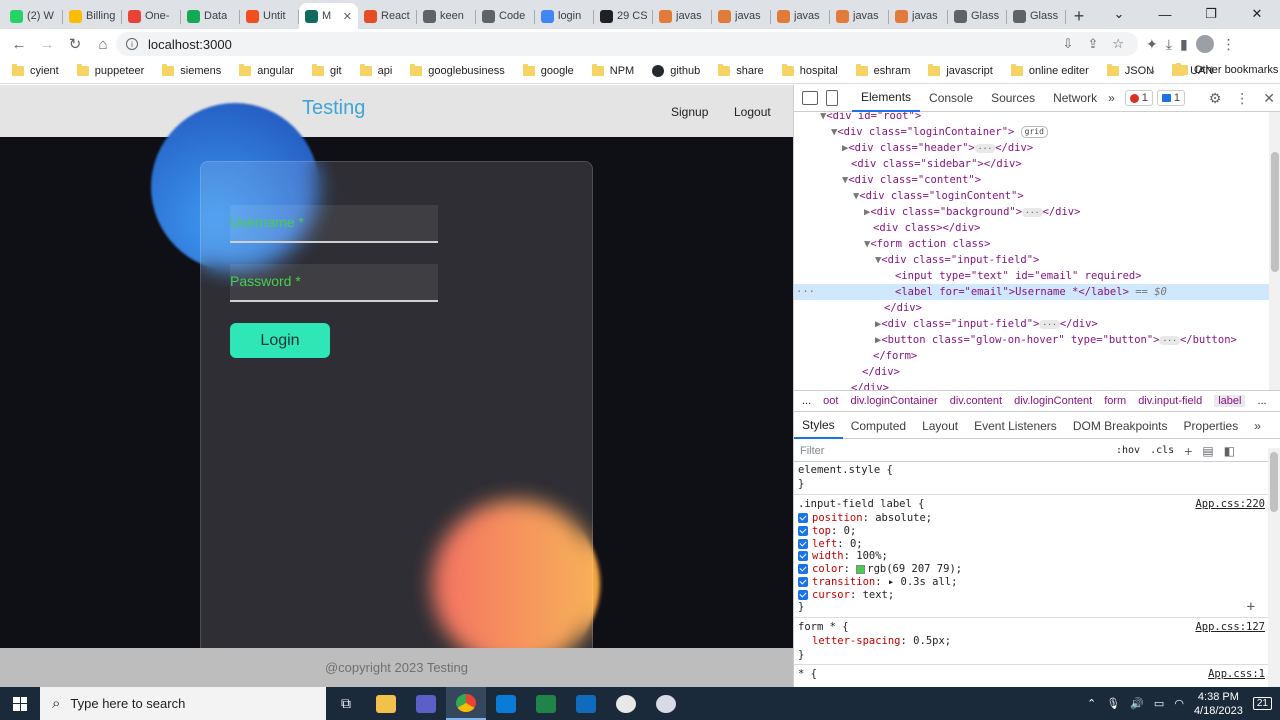  Describe the element at coordinates (976, 401) in the screenshot. I see `breadcrumb-item: div.content` at that location.